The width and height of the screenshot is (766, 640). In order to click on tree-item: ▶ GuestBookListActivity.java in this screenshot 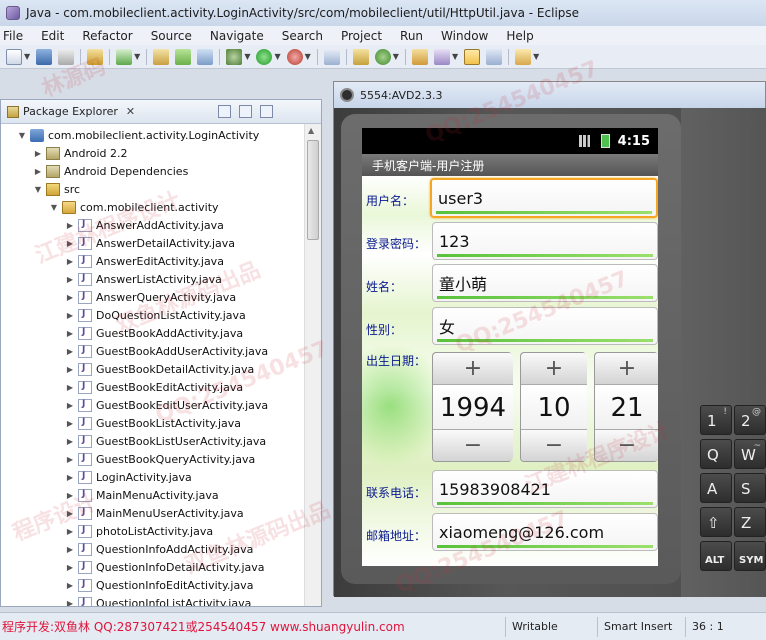, I will do `click(153, 423)`.